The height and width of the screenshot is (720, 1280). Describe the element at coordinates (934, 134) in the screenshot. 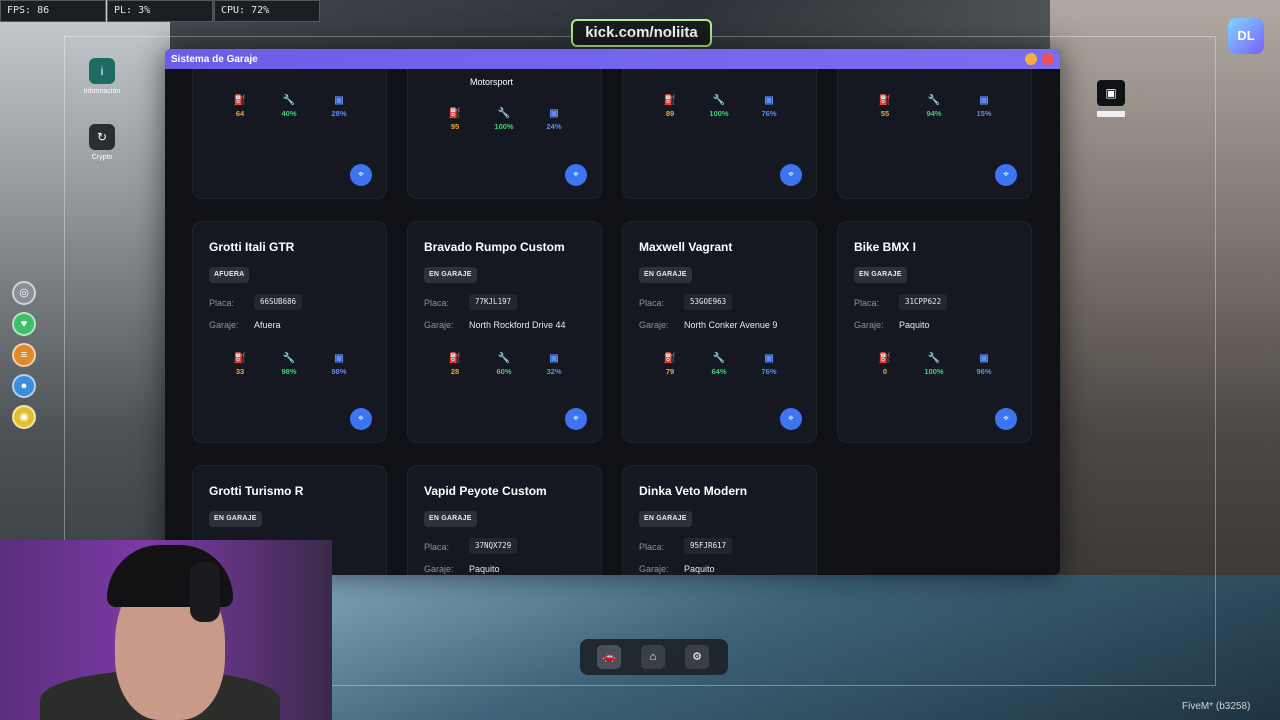

I see `vehicle-card: ⛽ 55 🔧 94% ▣ 15% ⌖` at that location.